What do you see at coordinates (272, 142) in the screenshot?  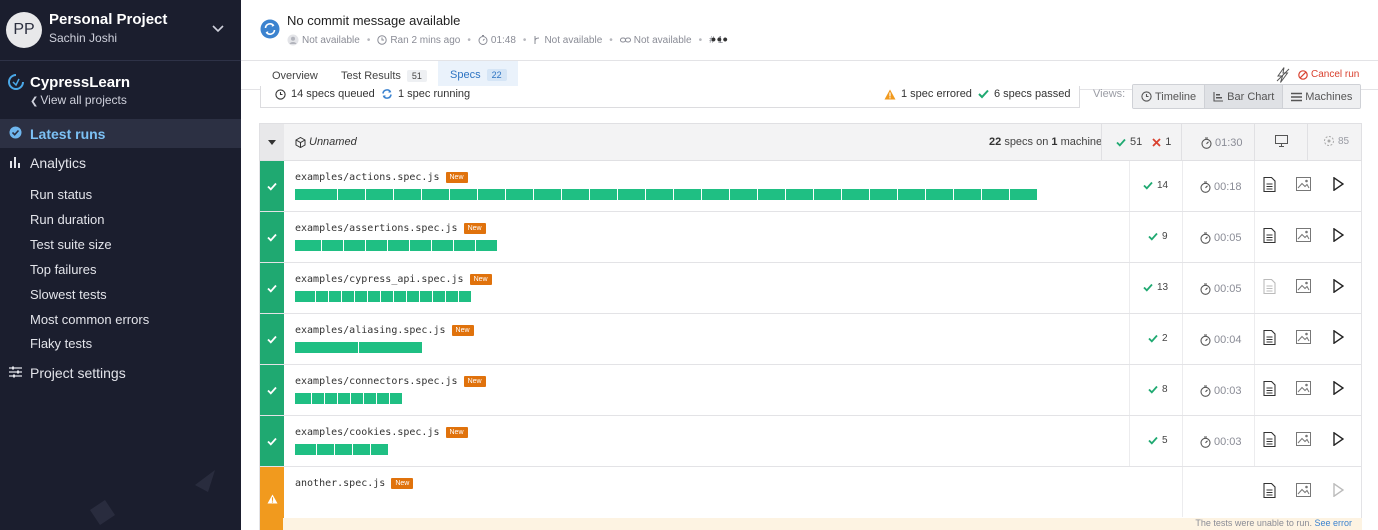 I see `group-collapse-button` at bounding box center [272, 142].